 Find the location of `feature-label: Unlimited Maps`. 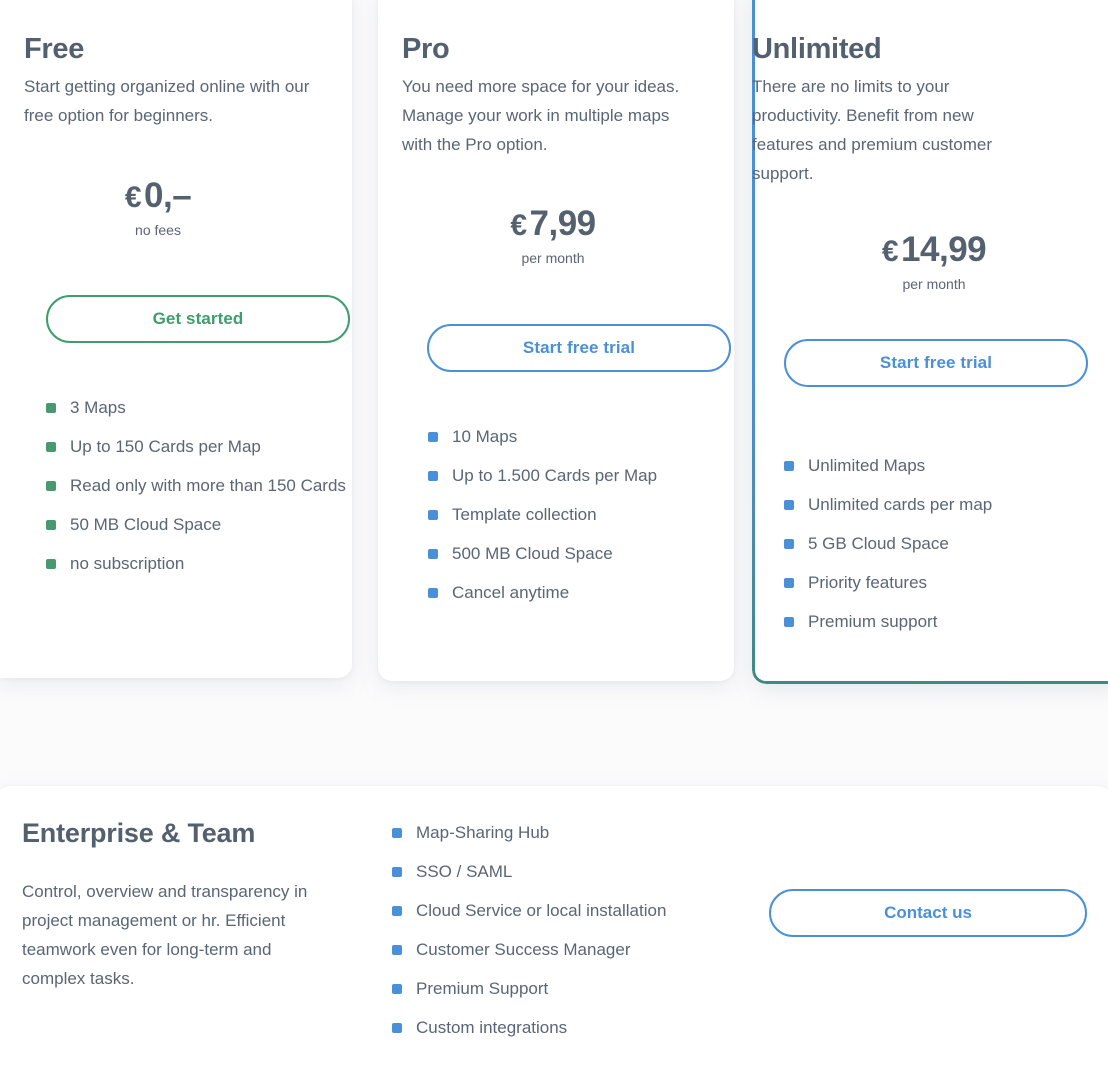

feature-label: Unlimited Maps is located at coordinates (867, 465).